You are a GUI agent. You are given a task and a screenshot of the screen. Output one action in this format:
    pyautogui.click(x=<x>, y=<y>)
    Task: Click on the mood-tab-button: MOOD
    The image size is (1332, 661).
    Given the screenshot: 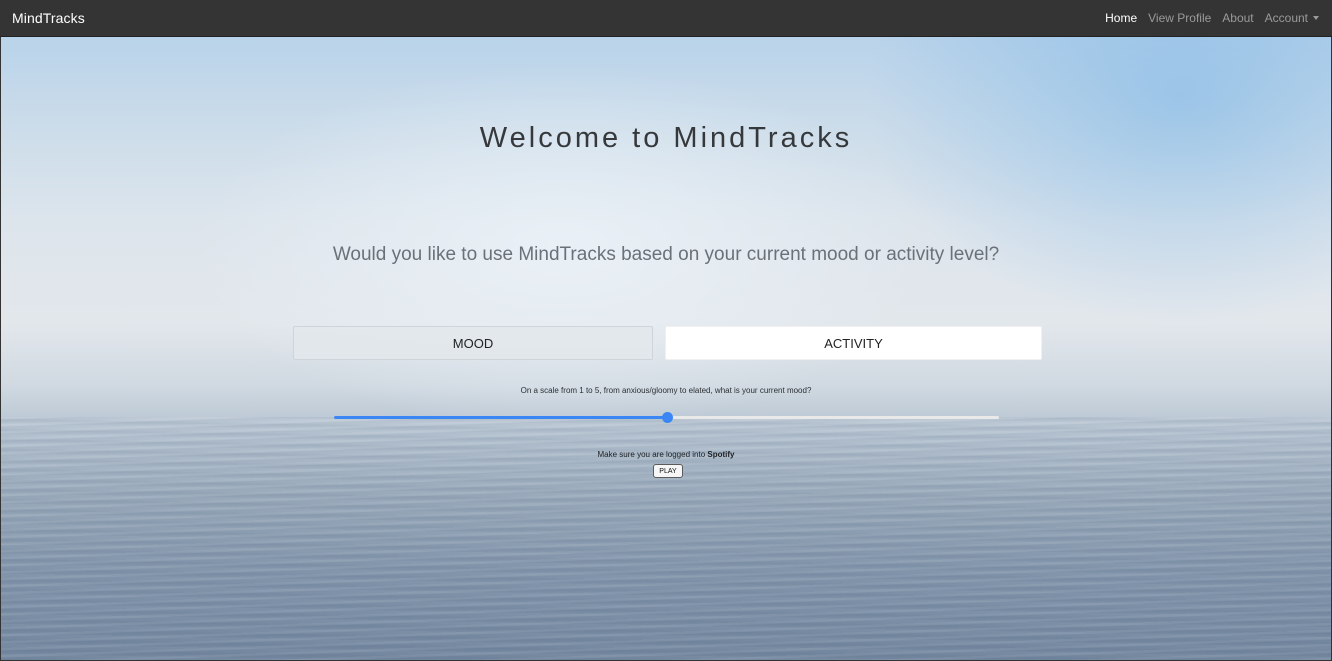 What is the action you would take?
    pyautogui.click(x=473, y=343)
    